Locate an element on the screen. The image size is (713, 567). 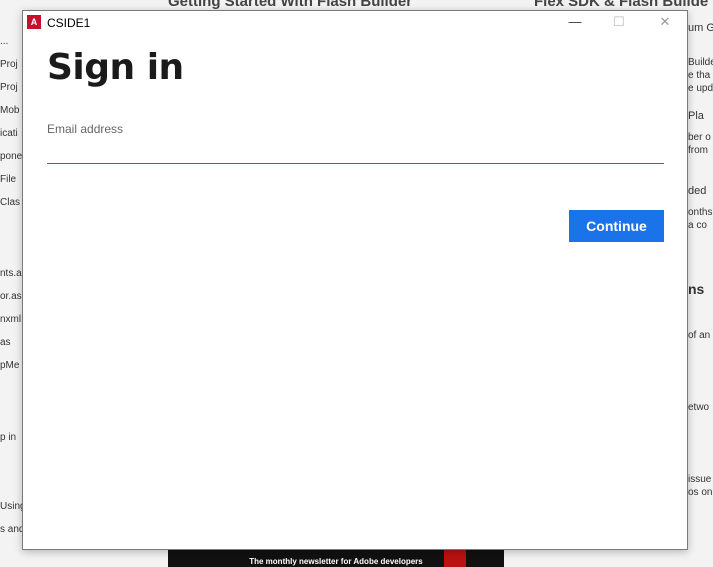
title-bar: A CSIDE1 — ☐ ✕ is located at coordinates (355, 22).